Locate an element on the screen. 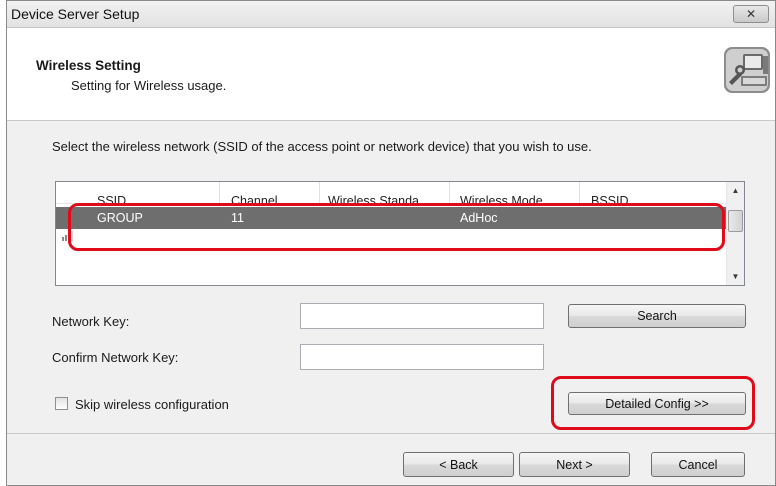 The width and height of the screenshot is (776, 486). page-title: Wireless Setting is located at coordinates (88, 65).